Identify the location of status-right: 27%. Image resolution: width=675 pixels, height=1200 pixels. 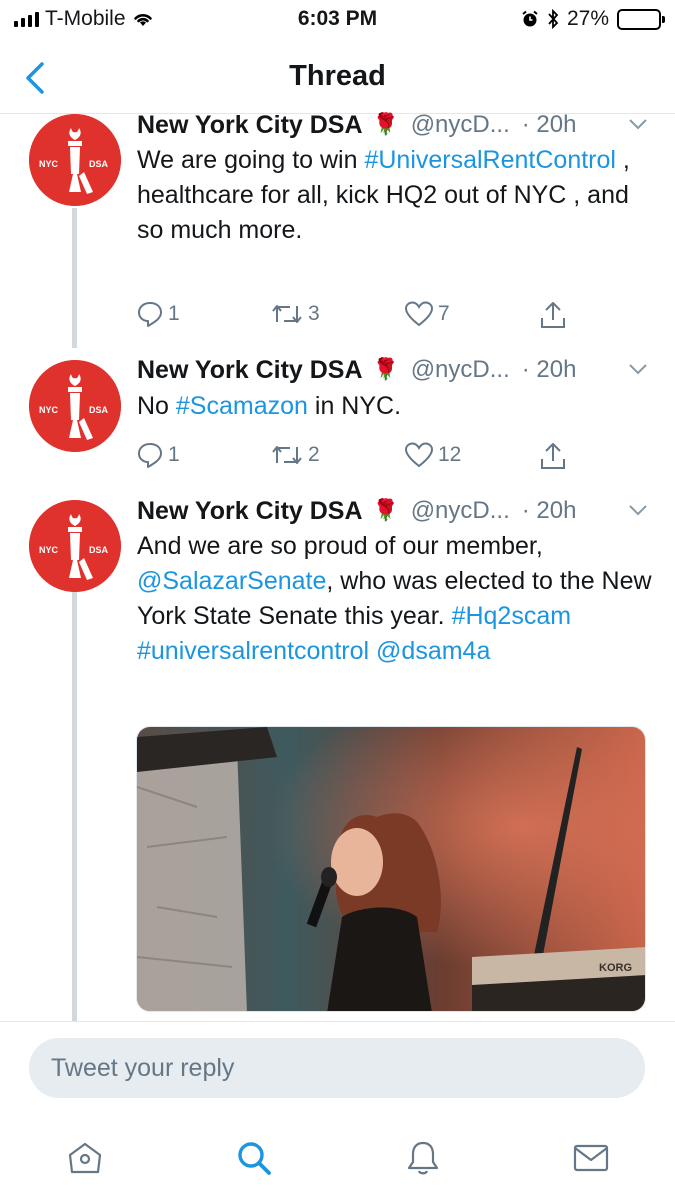
(593, 19).